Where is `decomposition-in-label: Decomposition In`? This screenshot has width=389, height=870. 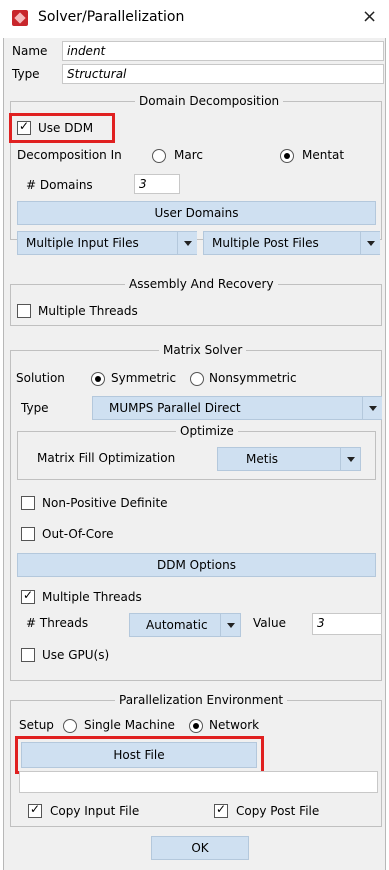
decomposition-in-label: Decomposition In is located at coordinates (69, 155).